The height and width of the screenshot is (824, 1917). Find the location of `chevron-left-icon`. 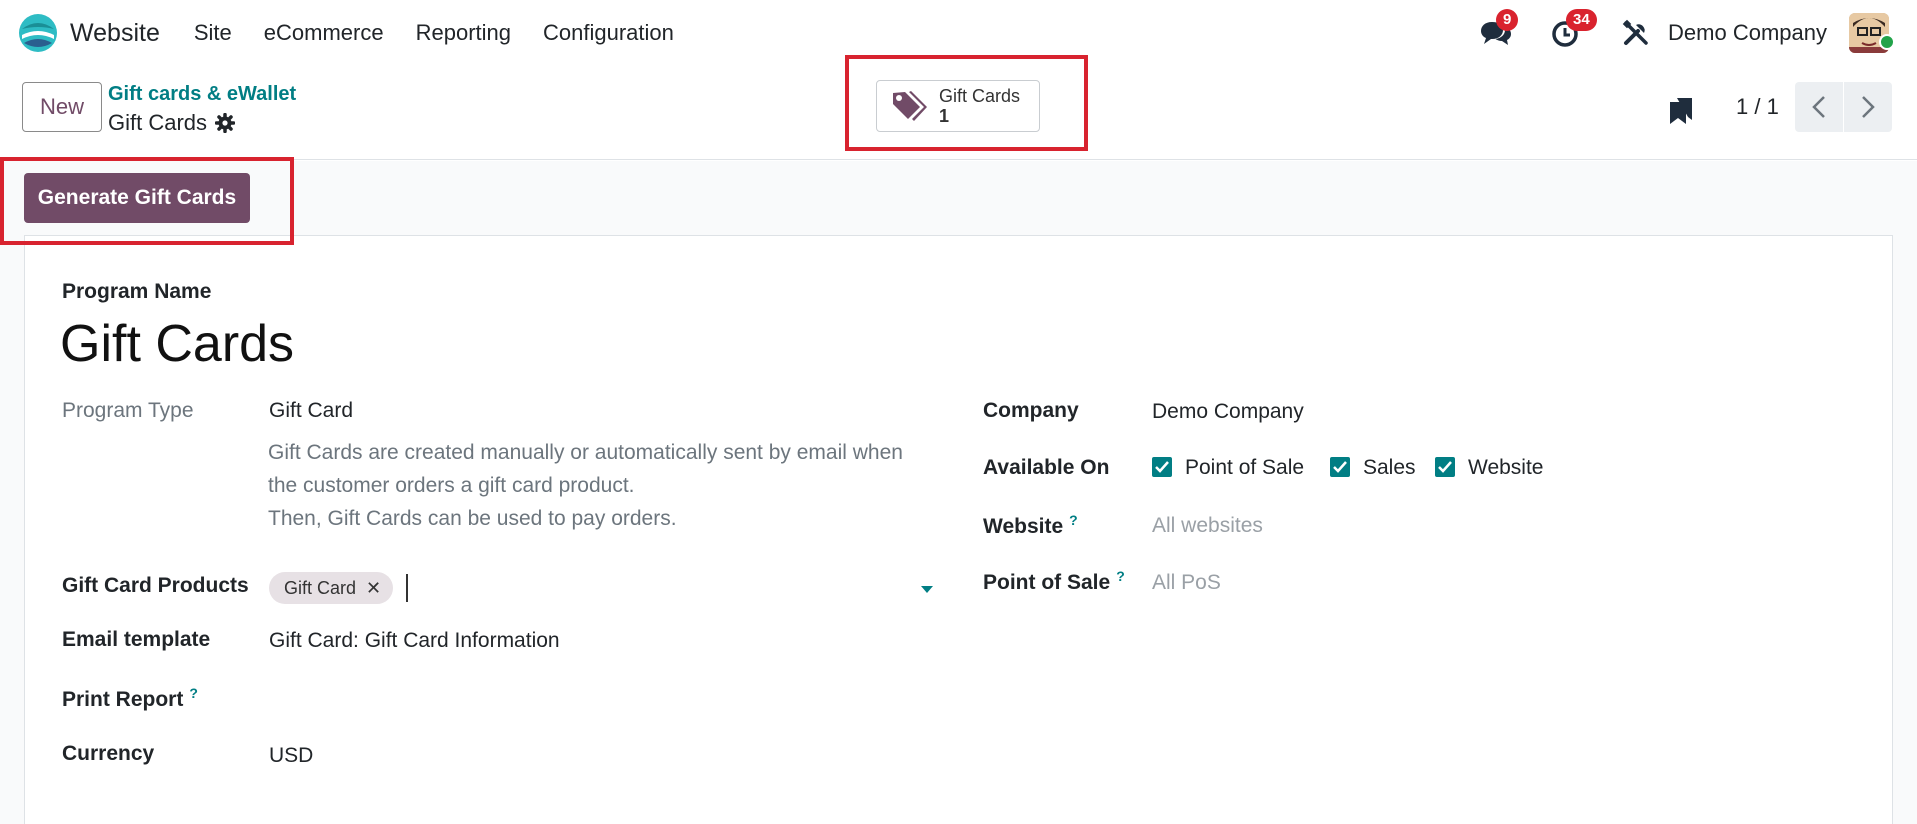

chevron-left-icon is located at coordinates (1818, 107).